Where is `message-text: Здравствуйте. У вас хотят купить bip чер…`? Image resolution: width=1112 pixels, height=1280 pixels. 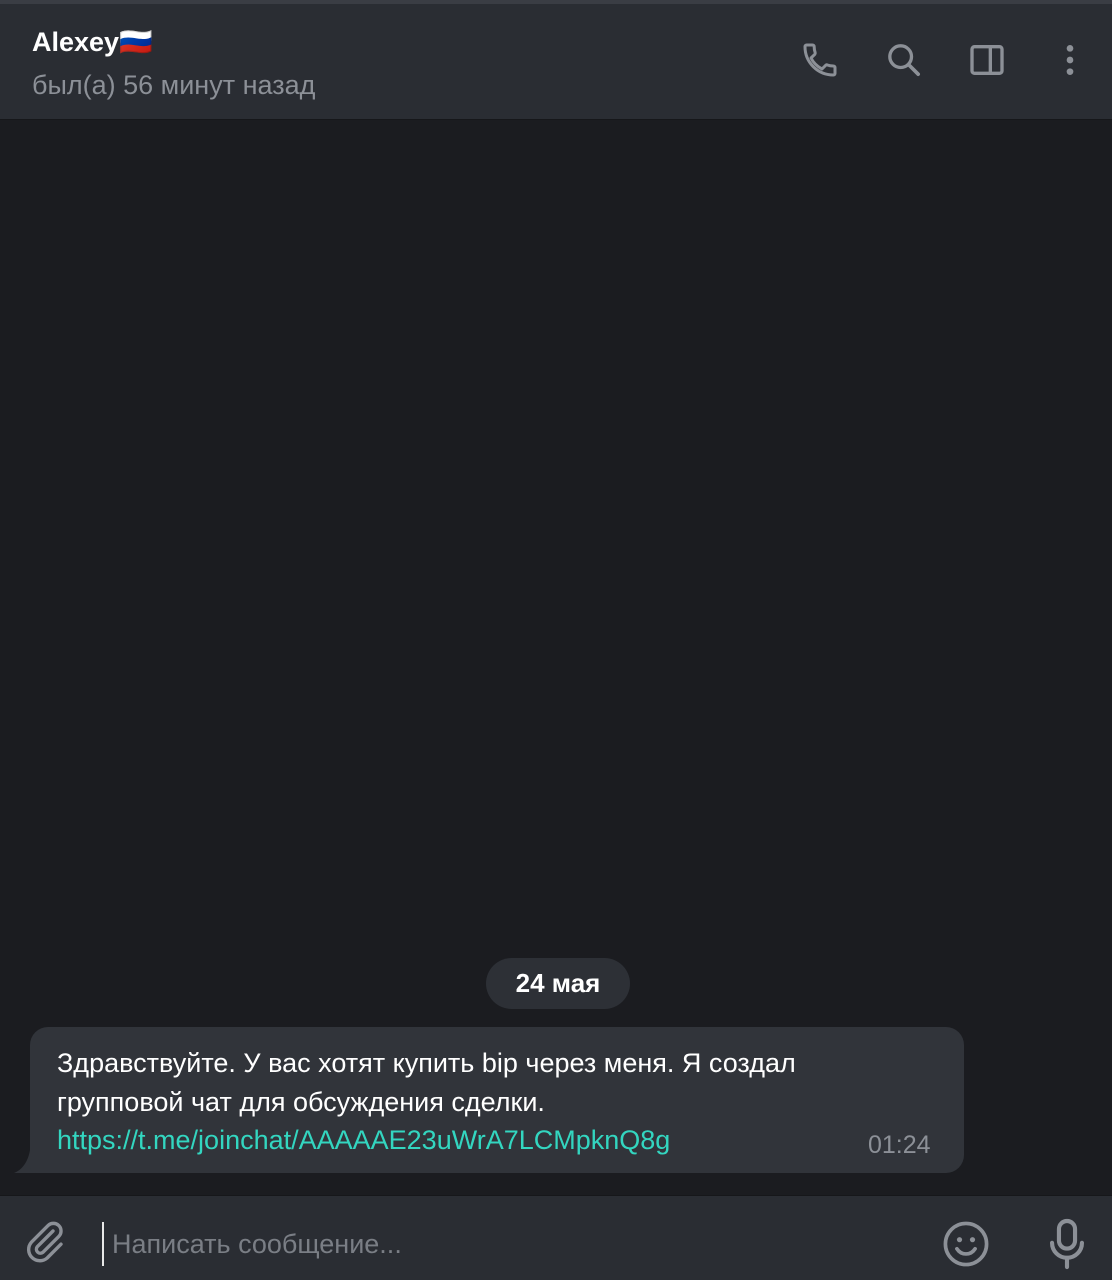
message-text: Здравствуйте. У вас хотят купить bip чер… is located at coordinates (426, 1082).